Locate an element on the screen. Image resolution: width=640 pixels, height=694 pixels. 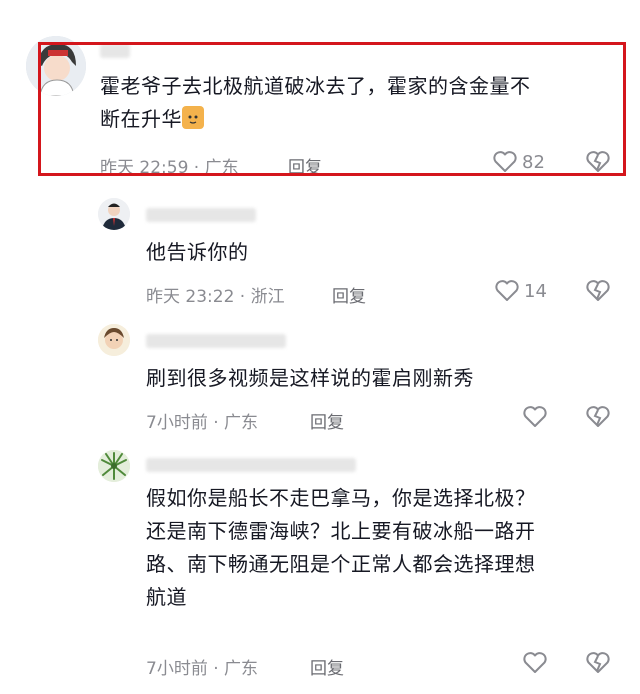
comment-meta: 昨天 23:22 · 浙江 is located at coordinates (215, 297).